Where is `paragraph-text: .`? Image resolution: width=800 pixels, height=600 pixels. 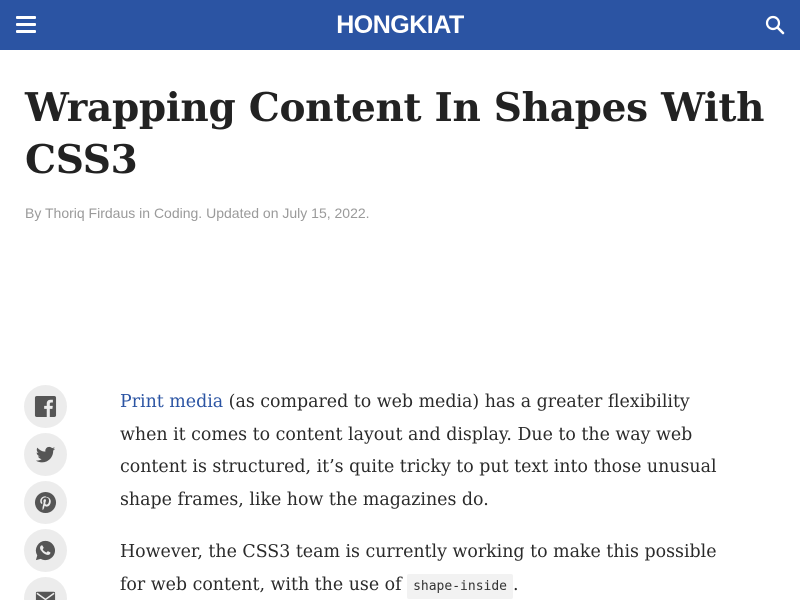 paragraph-text: . is located at coordinates (516, 584).